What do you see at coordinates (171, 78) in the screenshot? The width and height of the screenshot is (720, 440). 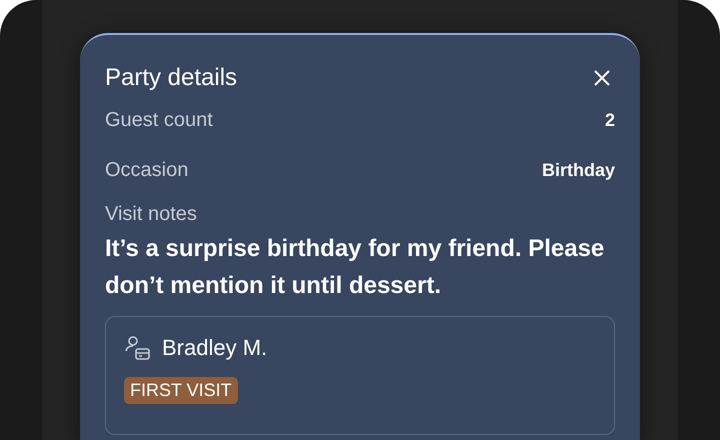 I see `sheet-title: Party details` at bounding box center [171, 78].